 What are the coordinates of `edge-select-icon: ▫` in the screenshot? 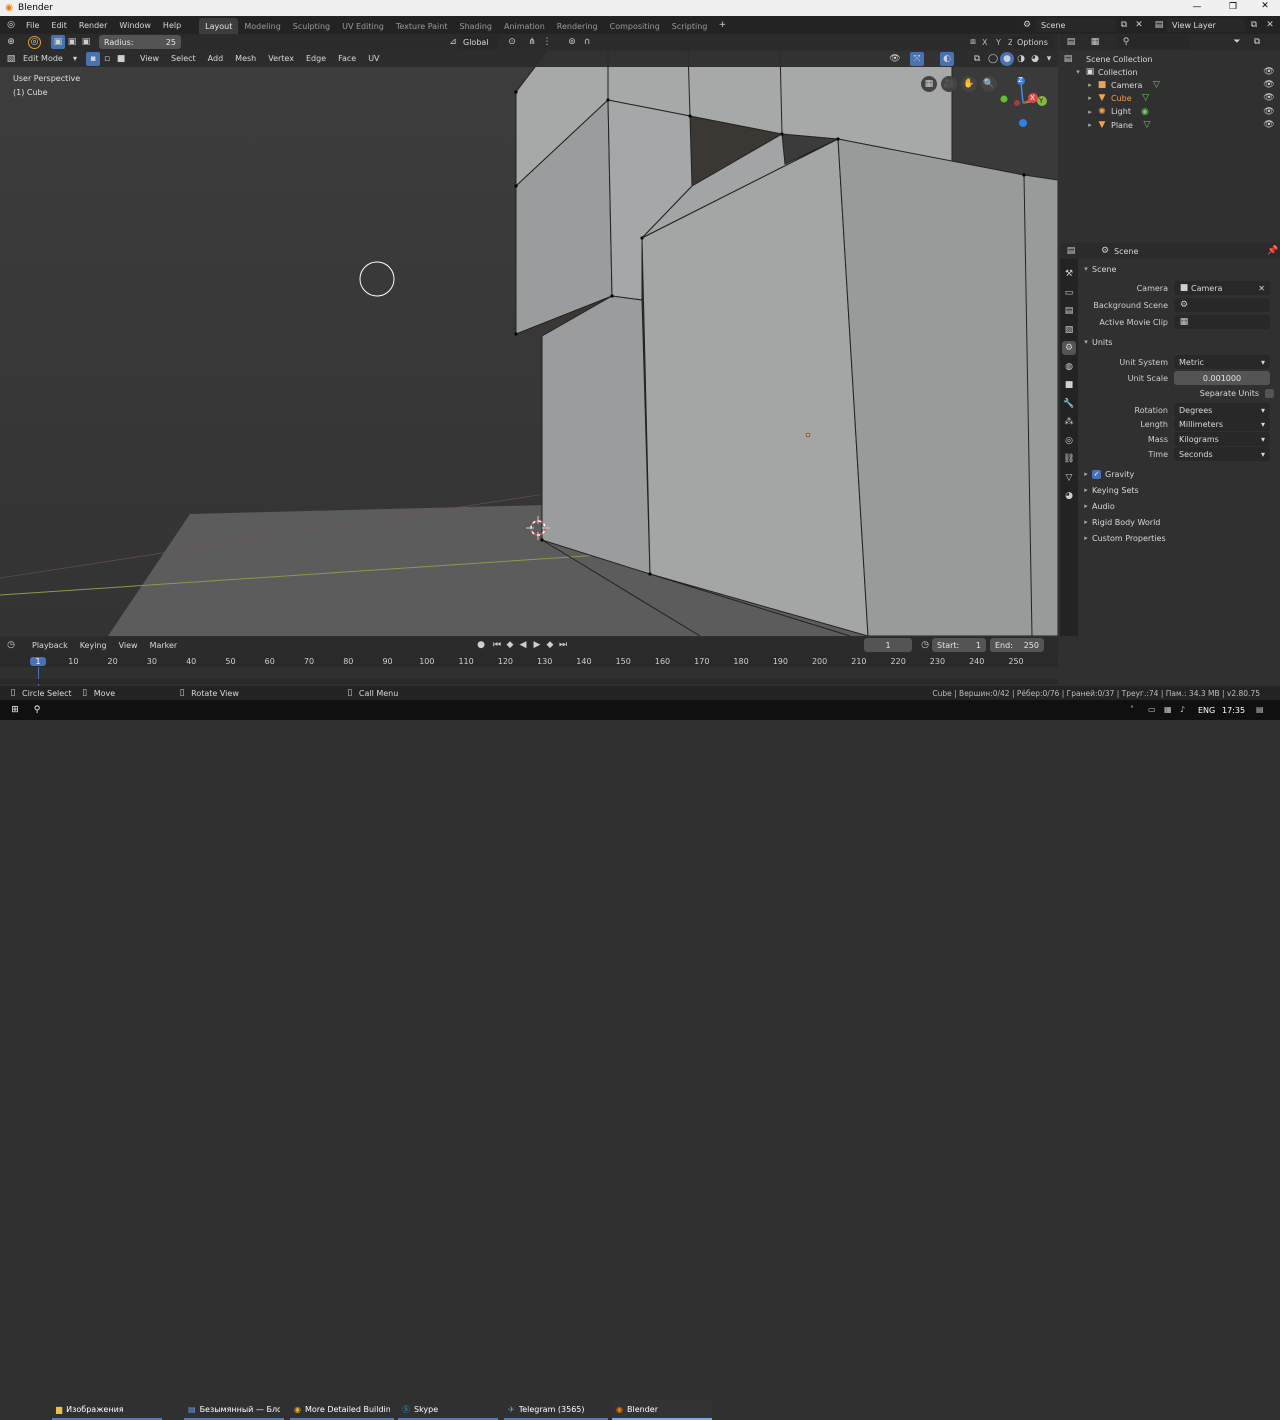 It's located at (107, 59).